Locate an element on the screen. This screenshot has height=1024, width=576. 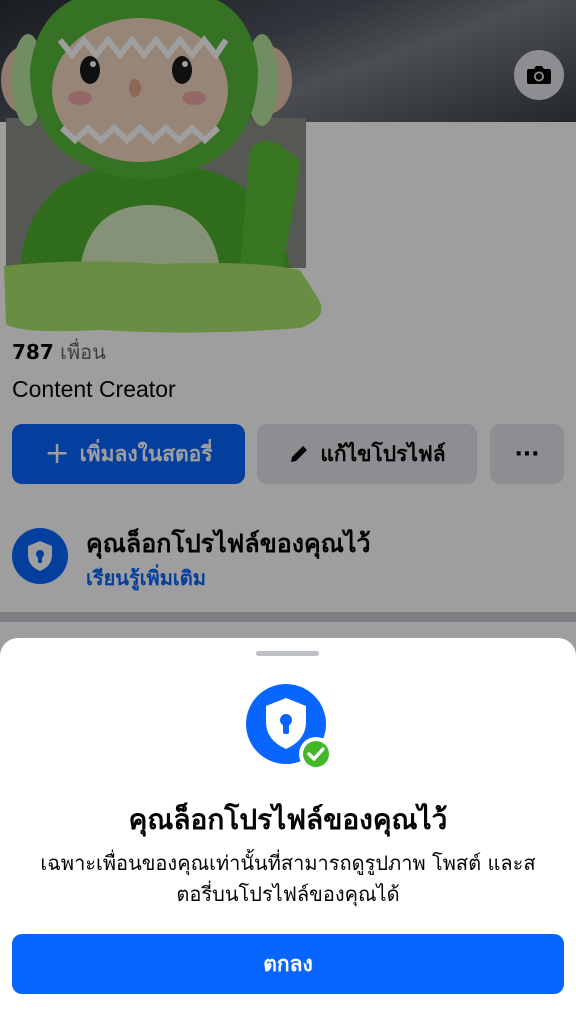
ok-button-label: ตกลง is located at coordinates (288, 963).